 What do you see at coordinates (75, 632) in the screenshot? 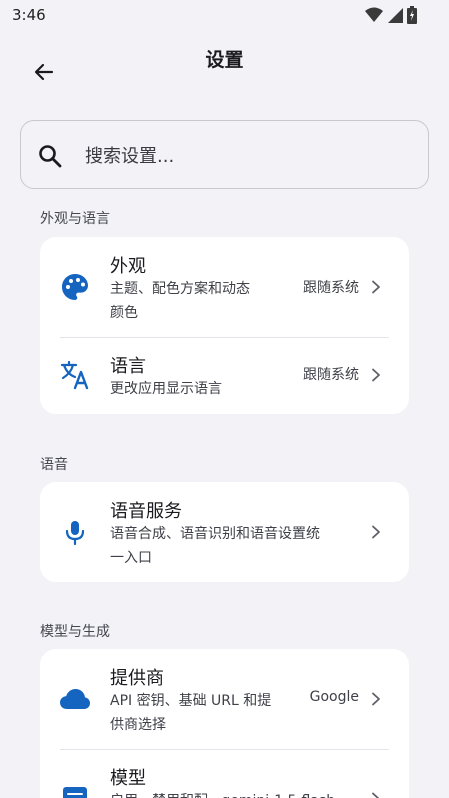
I see `section-header-model-generation: 模型与生成` at bounding box center [75, 632].